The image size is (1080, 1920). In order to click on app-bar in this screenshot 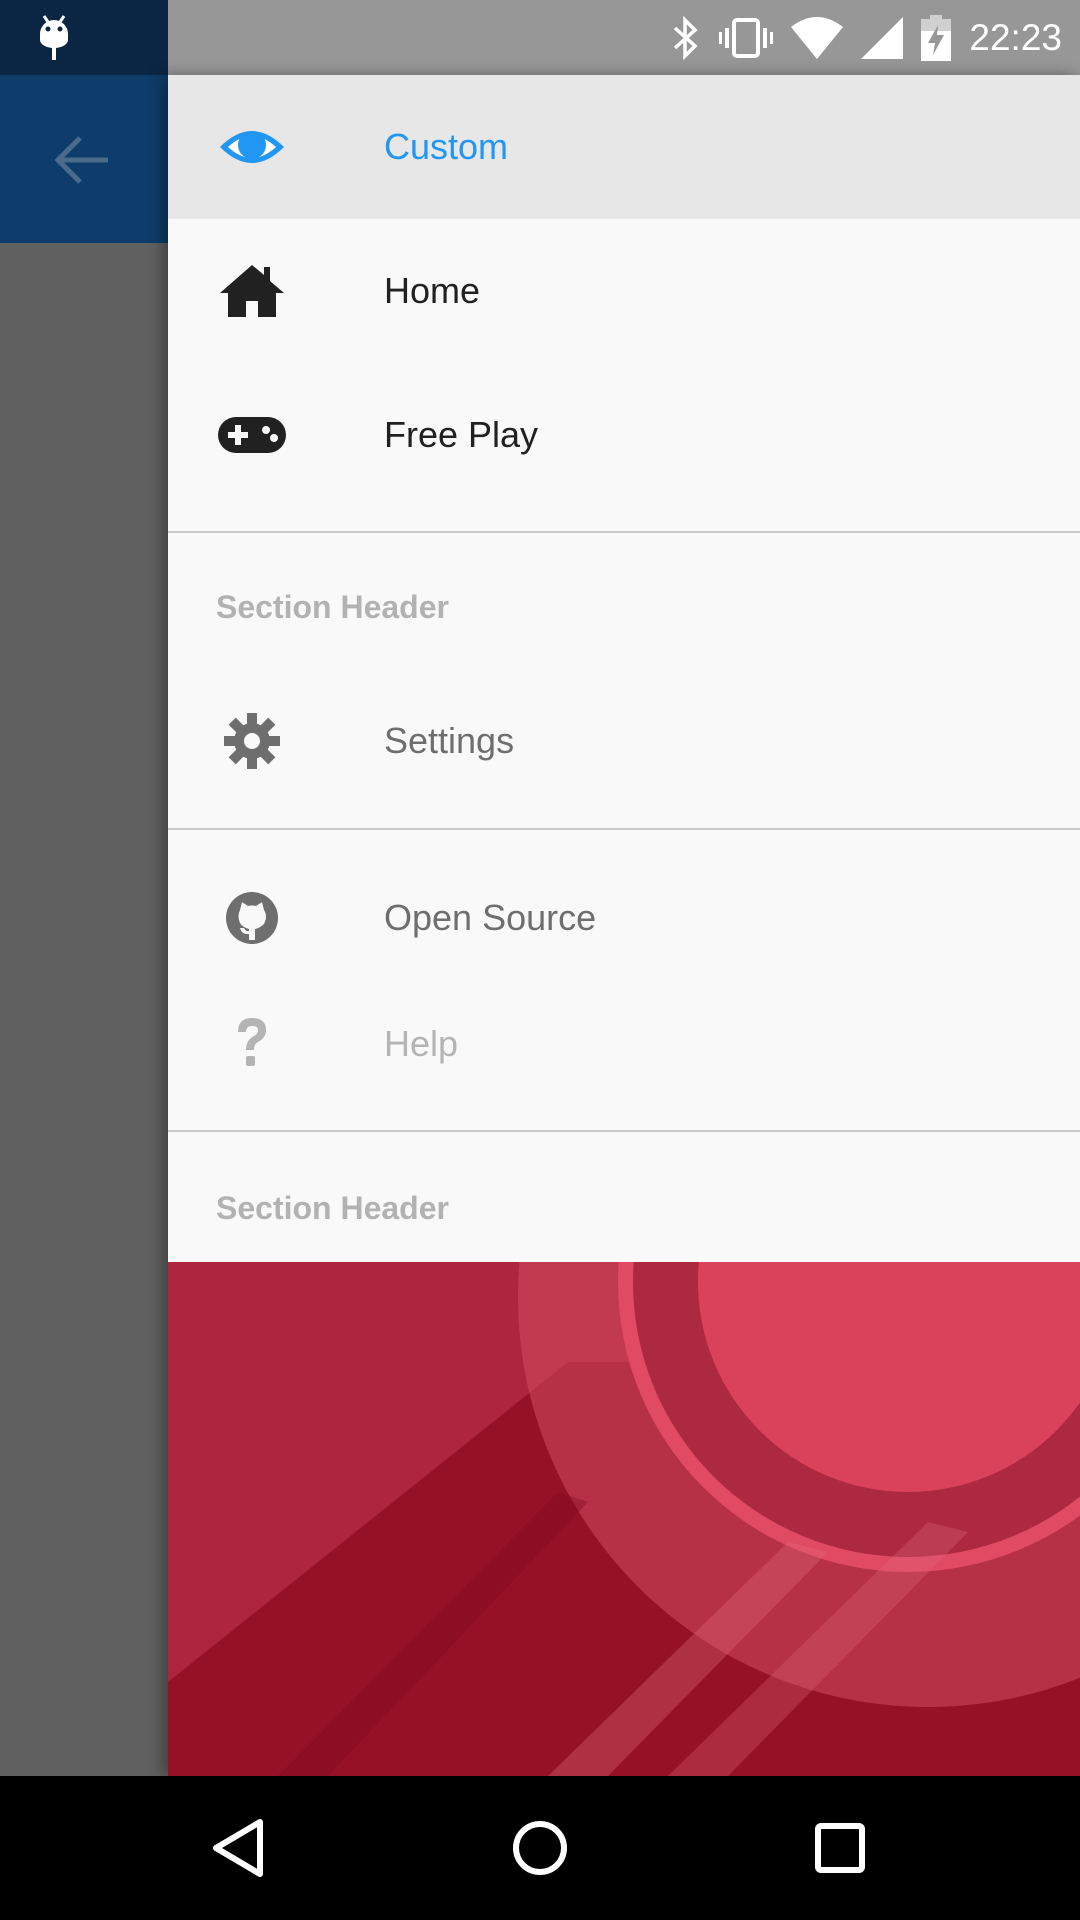, I will do `click(84, 159)`.